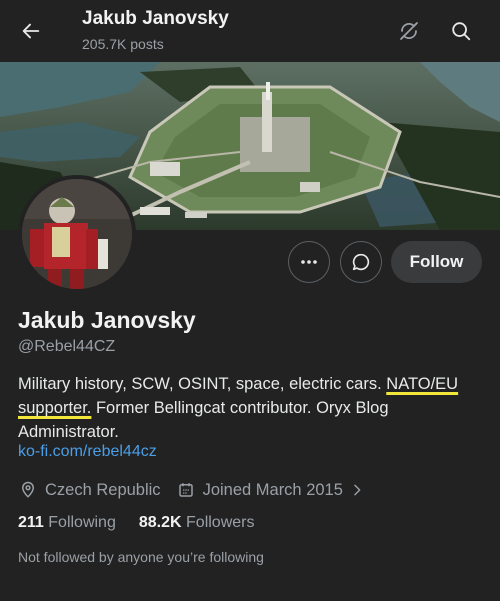 The width and height of the screenshot is (500, 601). What do you see at coordinates (160, 522) in the screenshot?
I see `followers-count: 88.2K` at bounding box center [160, 522].